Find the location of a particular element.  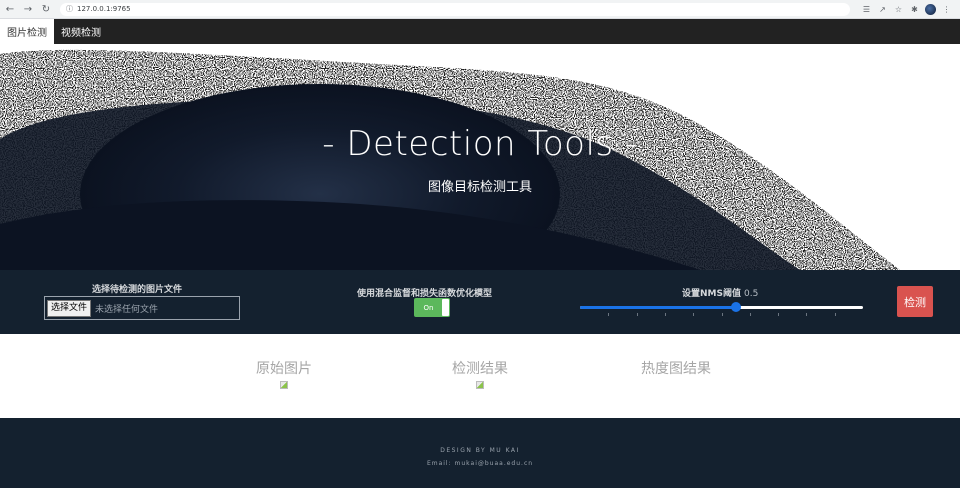

info-icon: ⓘ is located at coordinates (69, 9).